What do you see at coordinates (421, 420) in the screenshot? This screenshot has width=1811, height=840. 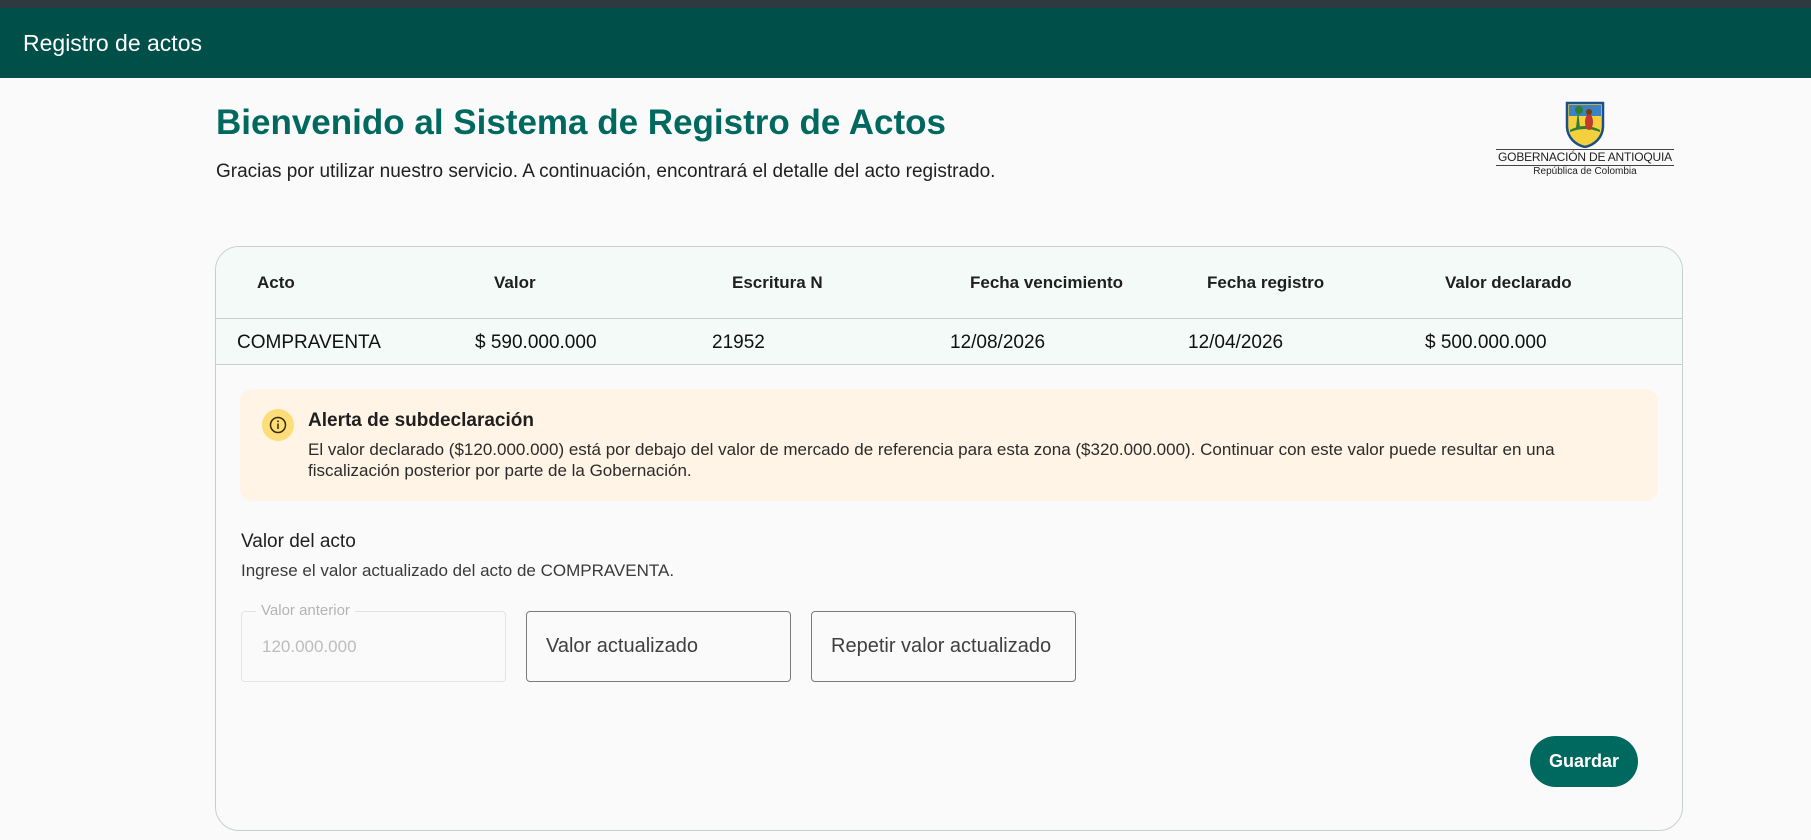 I see `alert-title: Alerta de subdeclaración` at bounding box center [421, 420].